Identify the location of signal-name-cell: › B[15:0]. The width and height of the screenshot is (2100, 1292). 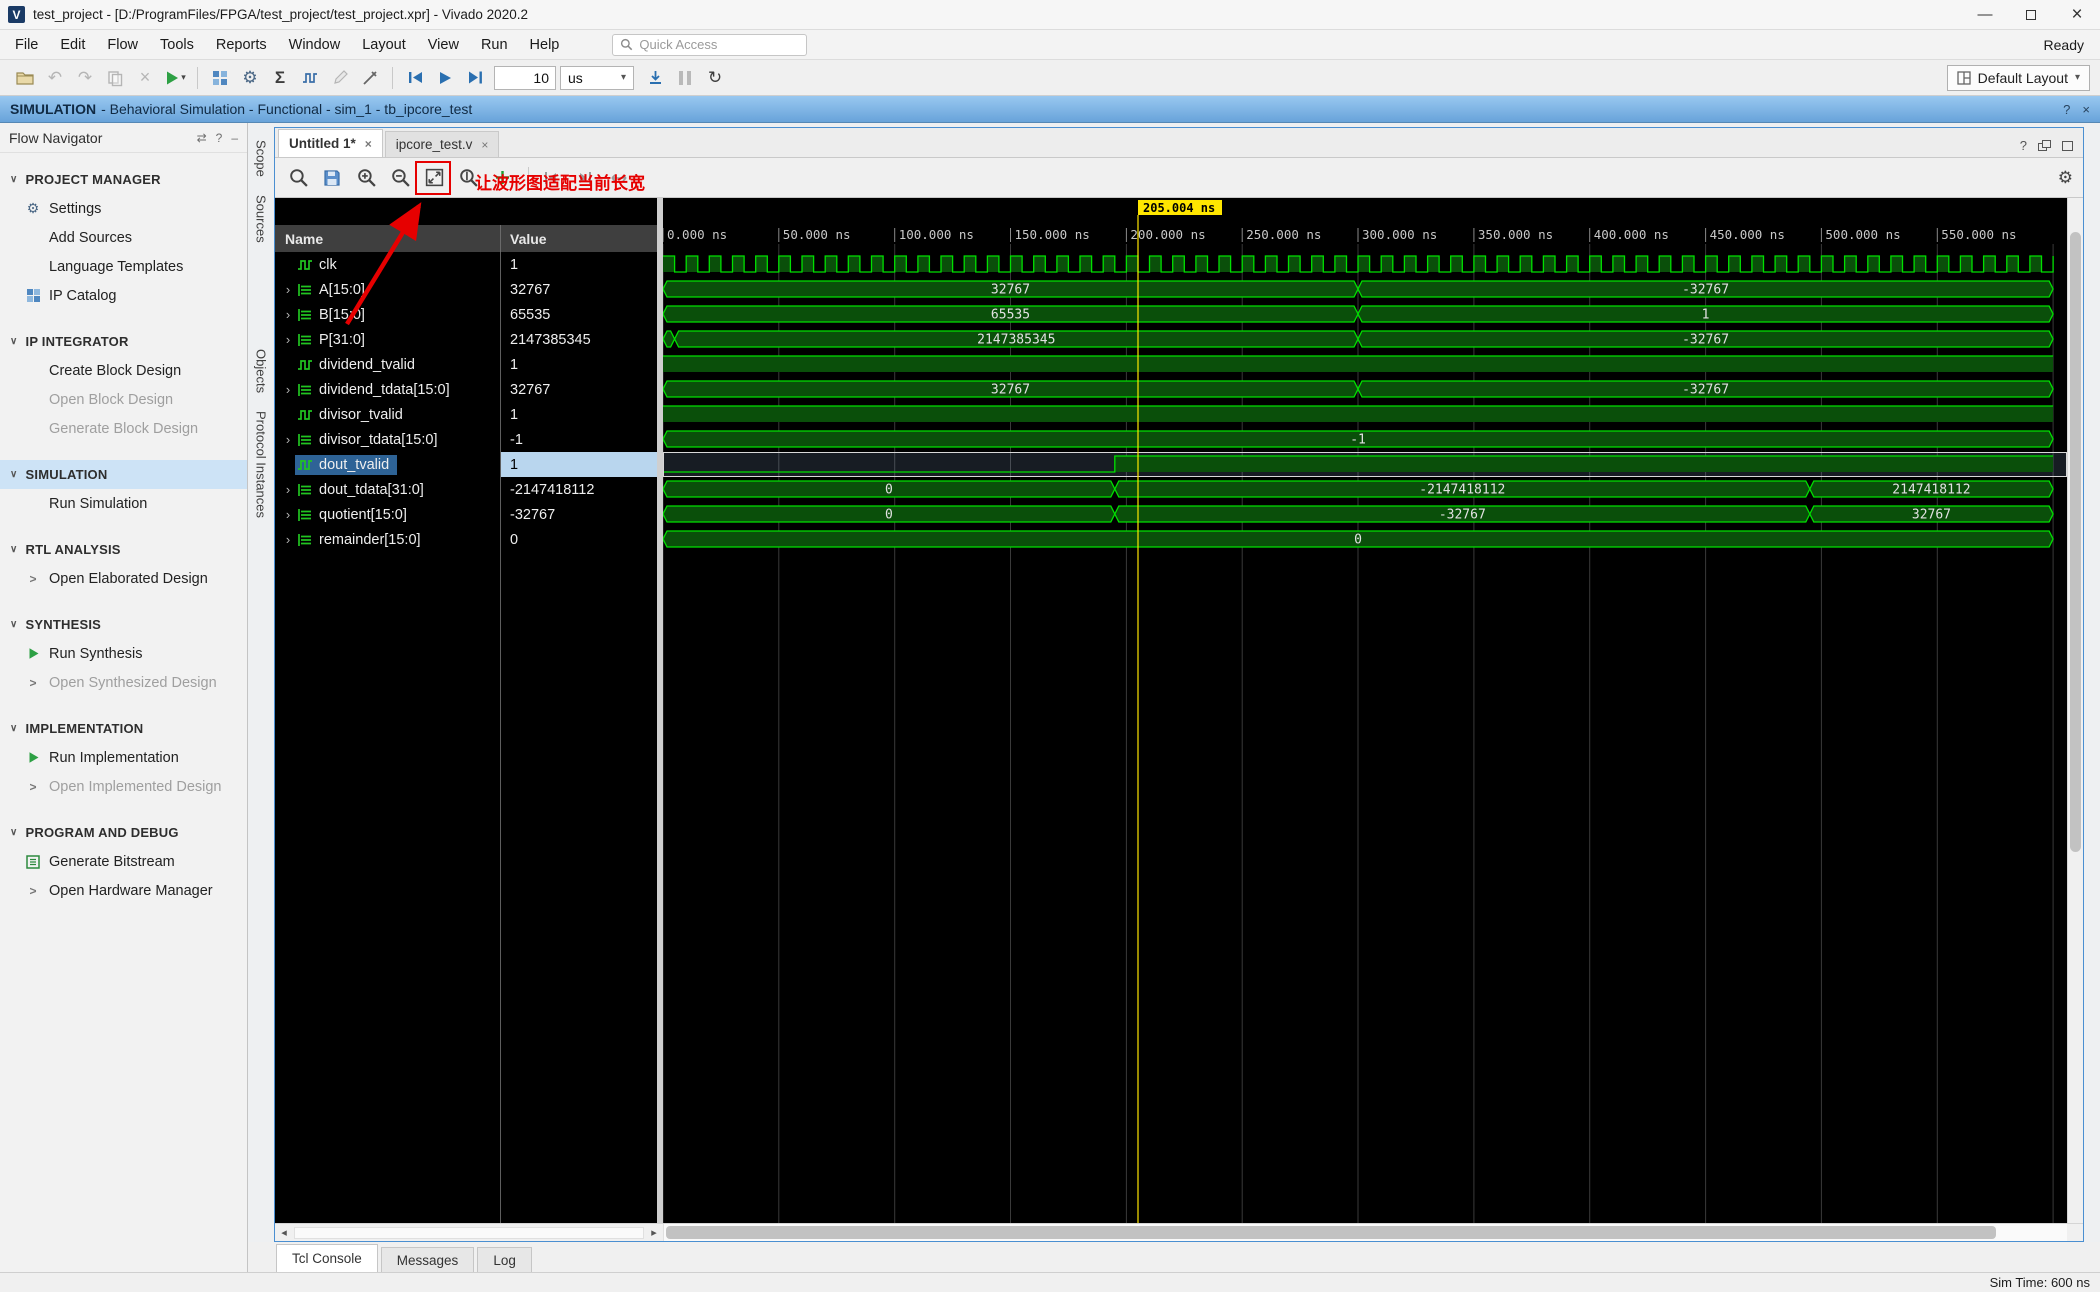
(387, 314).